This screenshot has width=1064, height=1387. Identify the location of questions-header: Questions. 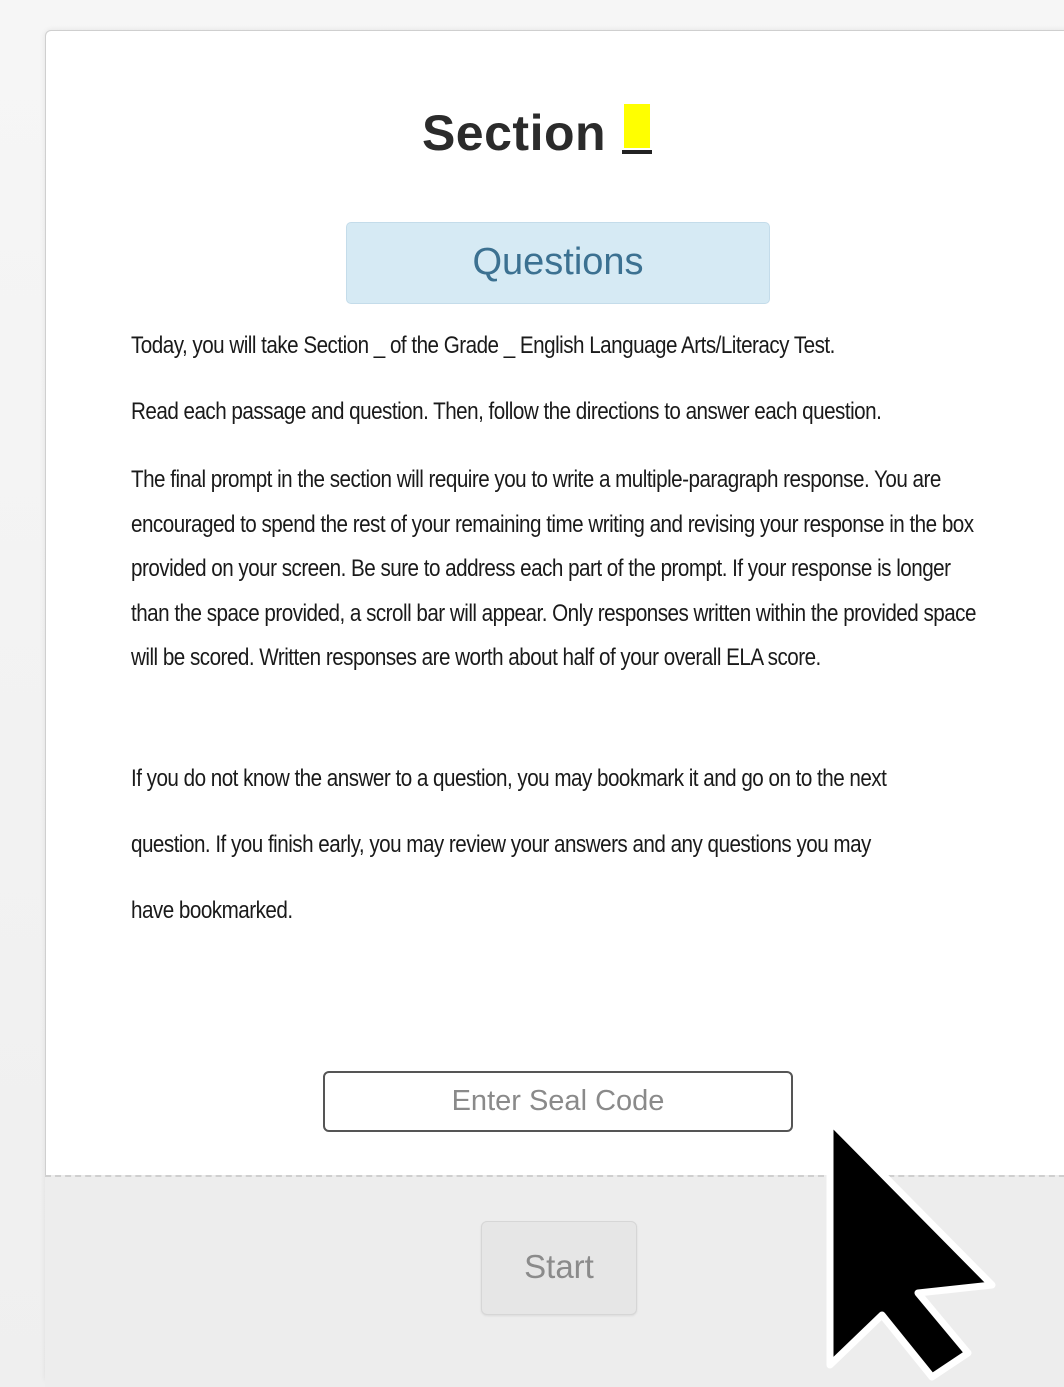
(558, 263).